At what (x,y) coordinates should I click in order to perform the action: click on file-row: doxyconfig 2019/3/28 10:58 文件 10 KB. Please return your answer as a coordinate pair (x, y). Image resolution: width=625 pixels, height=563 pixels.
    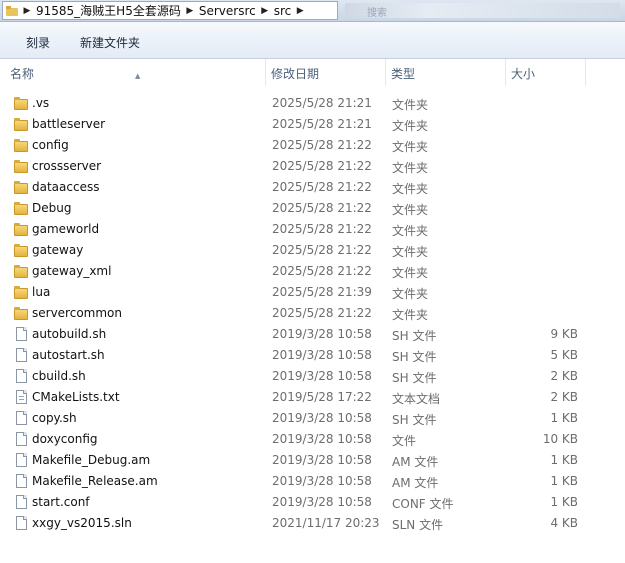
    Looking at the image, I should click on (312, 439).